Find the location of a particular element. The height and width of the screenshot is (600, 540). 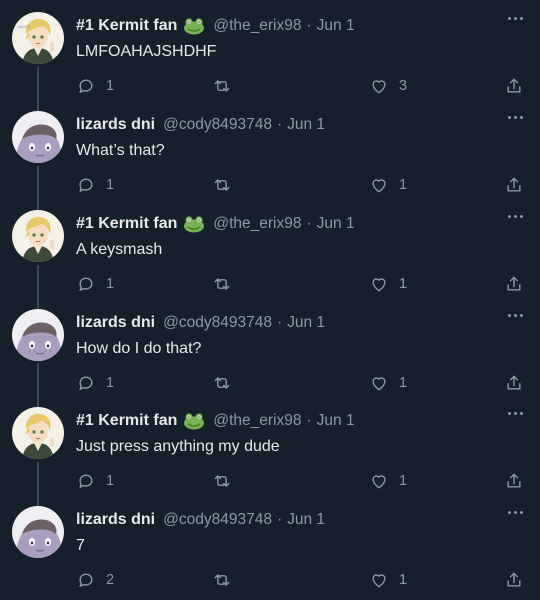

avatar-kermit-fan: ADIOS is located at coordinates (38, 38).